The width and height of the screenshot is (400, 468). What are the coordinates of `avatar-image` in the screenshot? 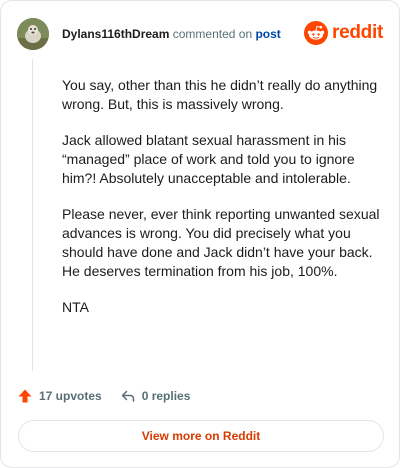 It's located at (33, 34).